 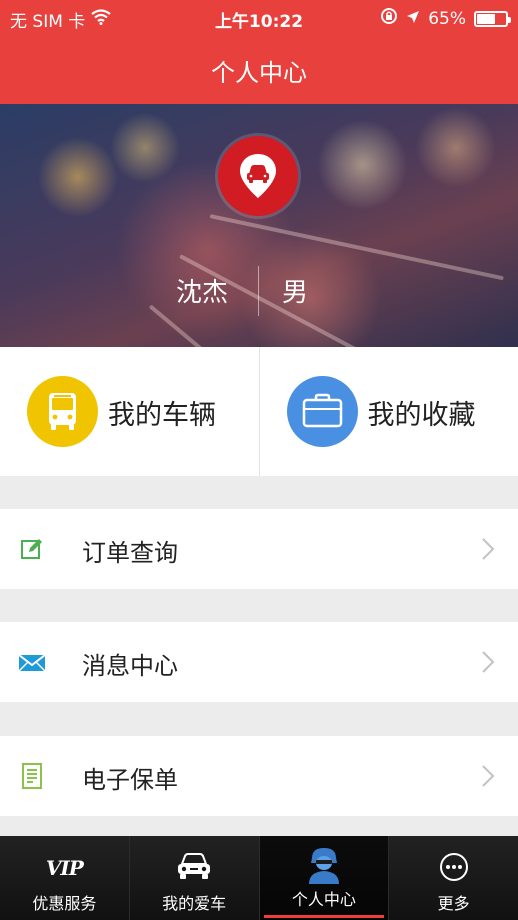 I want to click on menu-item-e-policy: 电子保单, so click(x=259, y=776).